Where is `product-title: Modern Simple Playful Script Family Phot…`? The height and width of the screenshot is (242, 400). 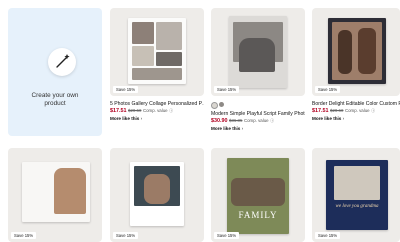
product-title: Modern Simple Playful Script Family Phot… is located at coordinates (258, 114).